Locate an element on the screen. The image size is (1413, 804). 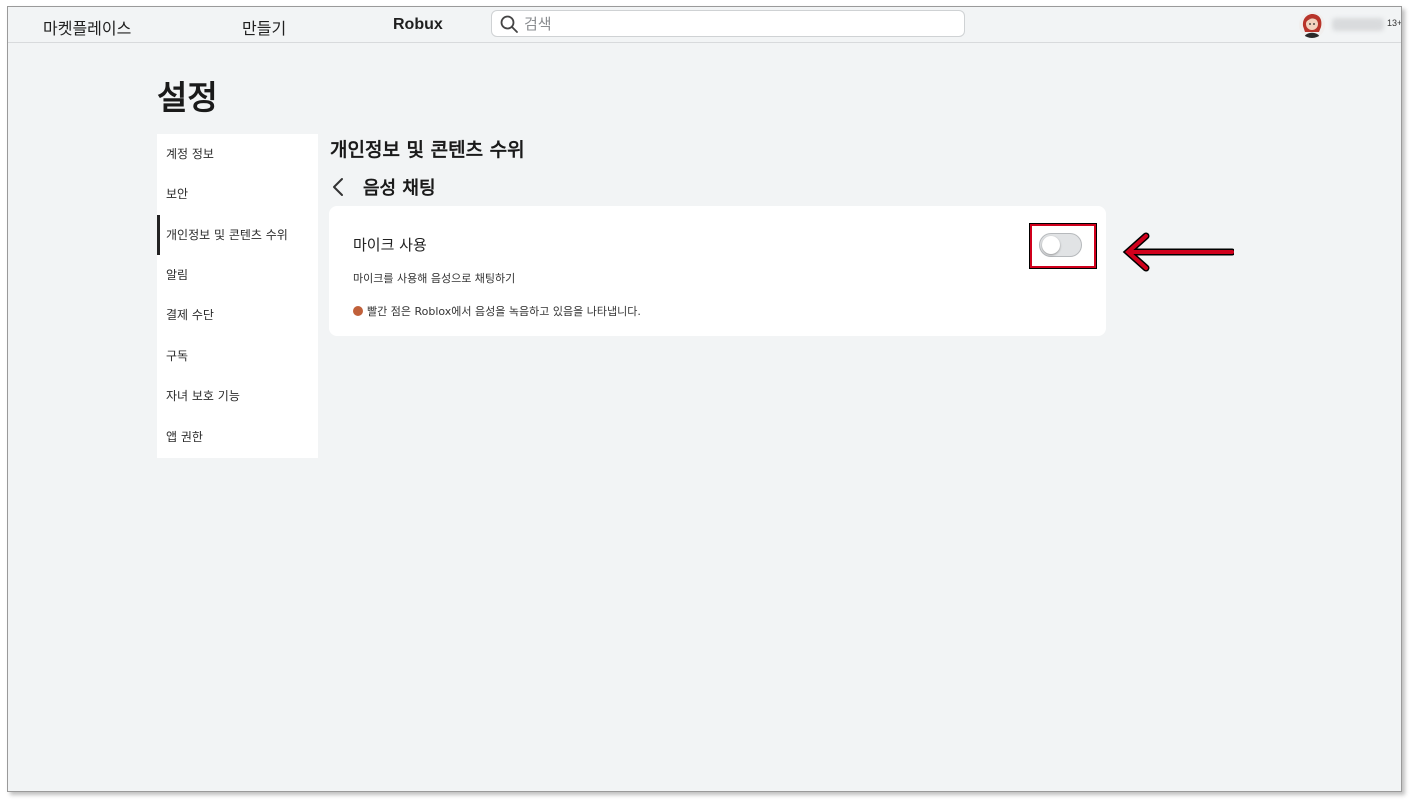
top-navigation: 마켓플레이스 만들기 Robux 13+ is located at coordinates (704, 25).